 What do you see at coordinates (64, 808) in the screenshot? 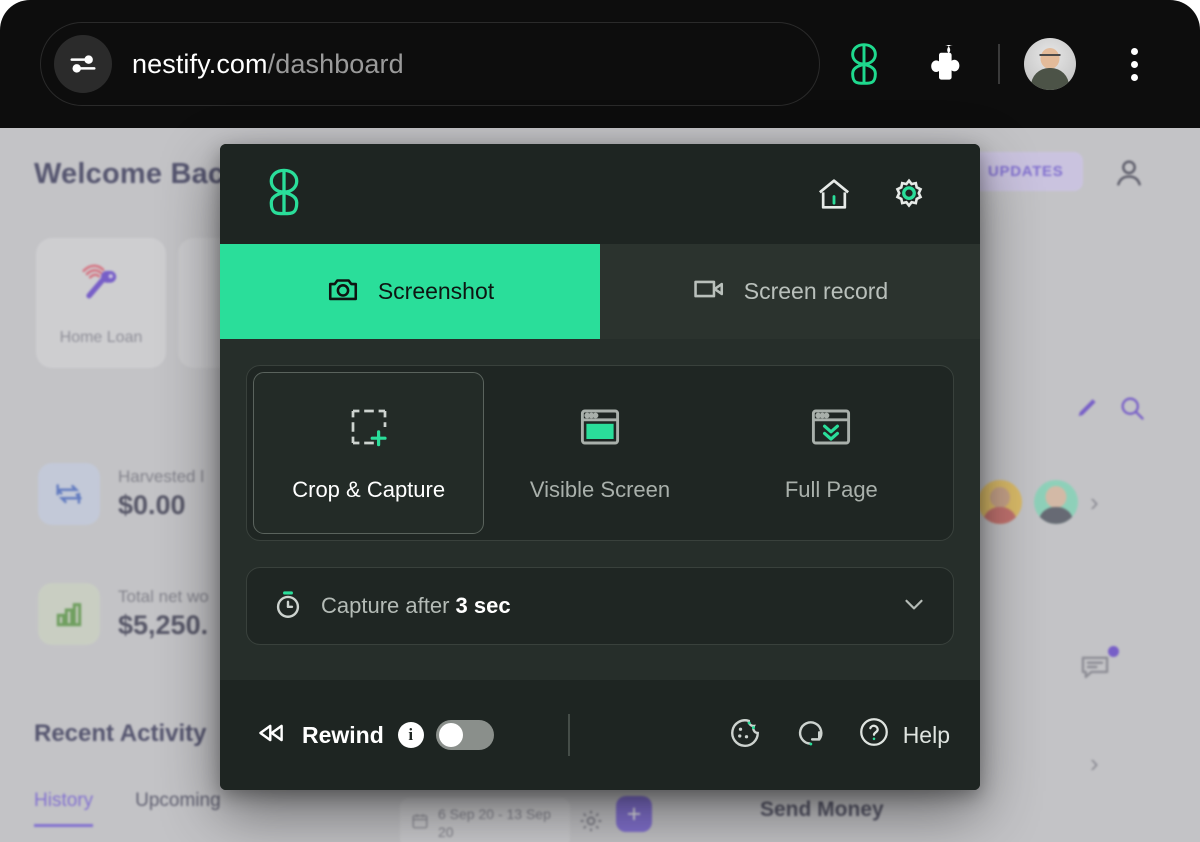
I see `tab-history: History` at bounding box center [64, 808].